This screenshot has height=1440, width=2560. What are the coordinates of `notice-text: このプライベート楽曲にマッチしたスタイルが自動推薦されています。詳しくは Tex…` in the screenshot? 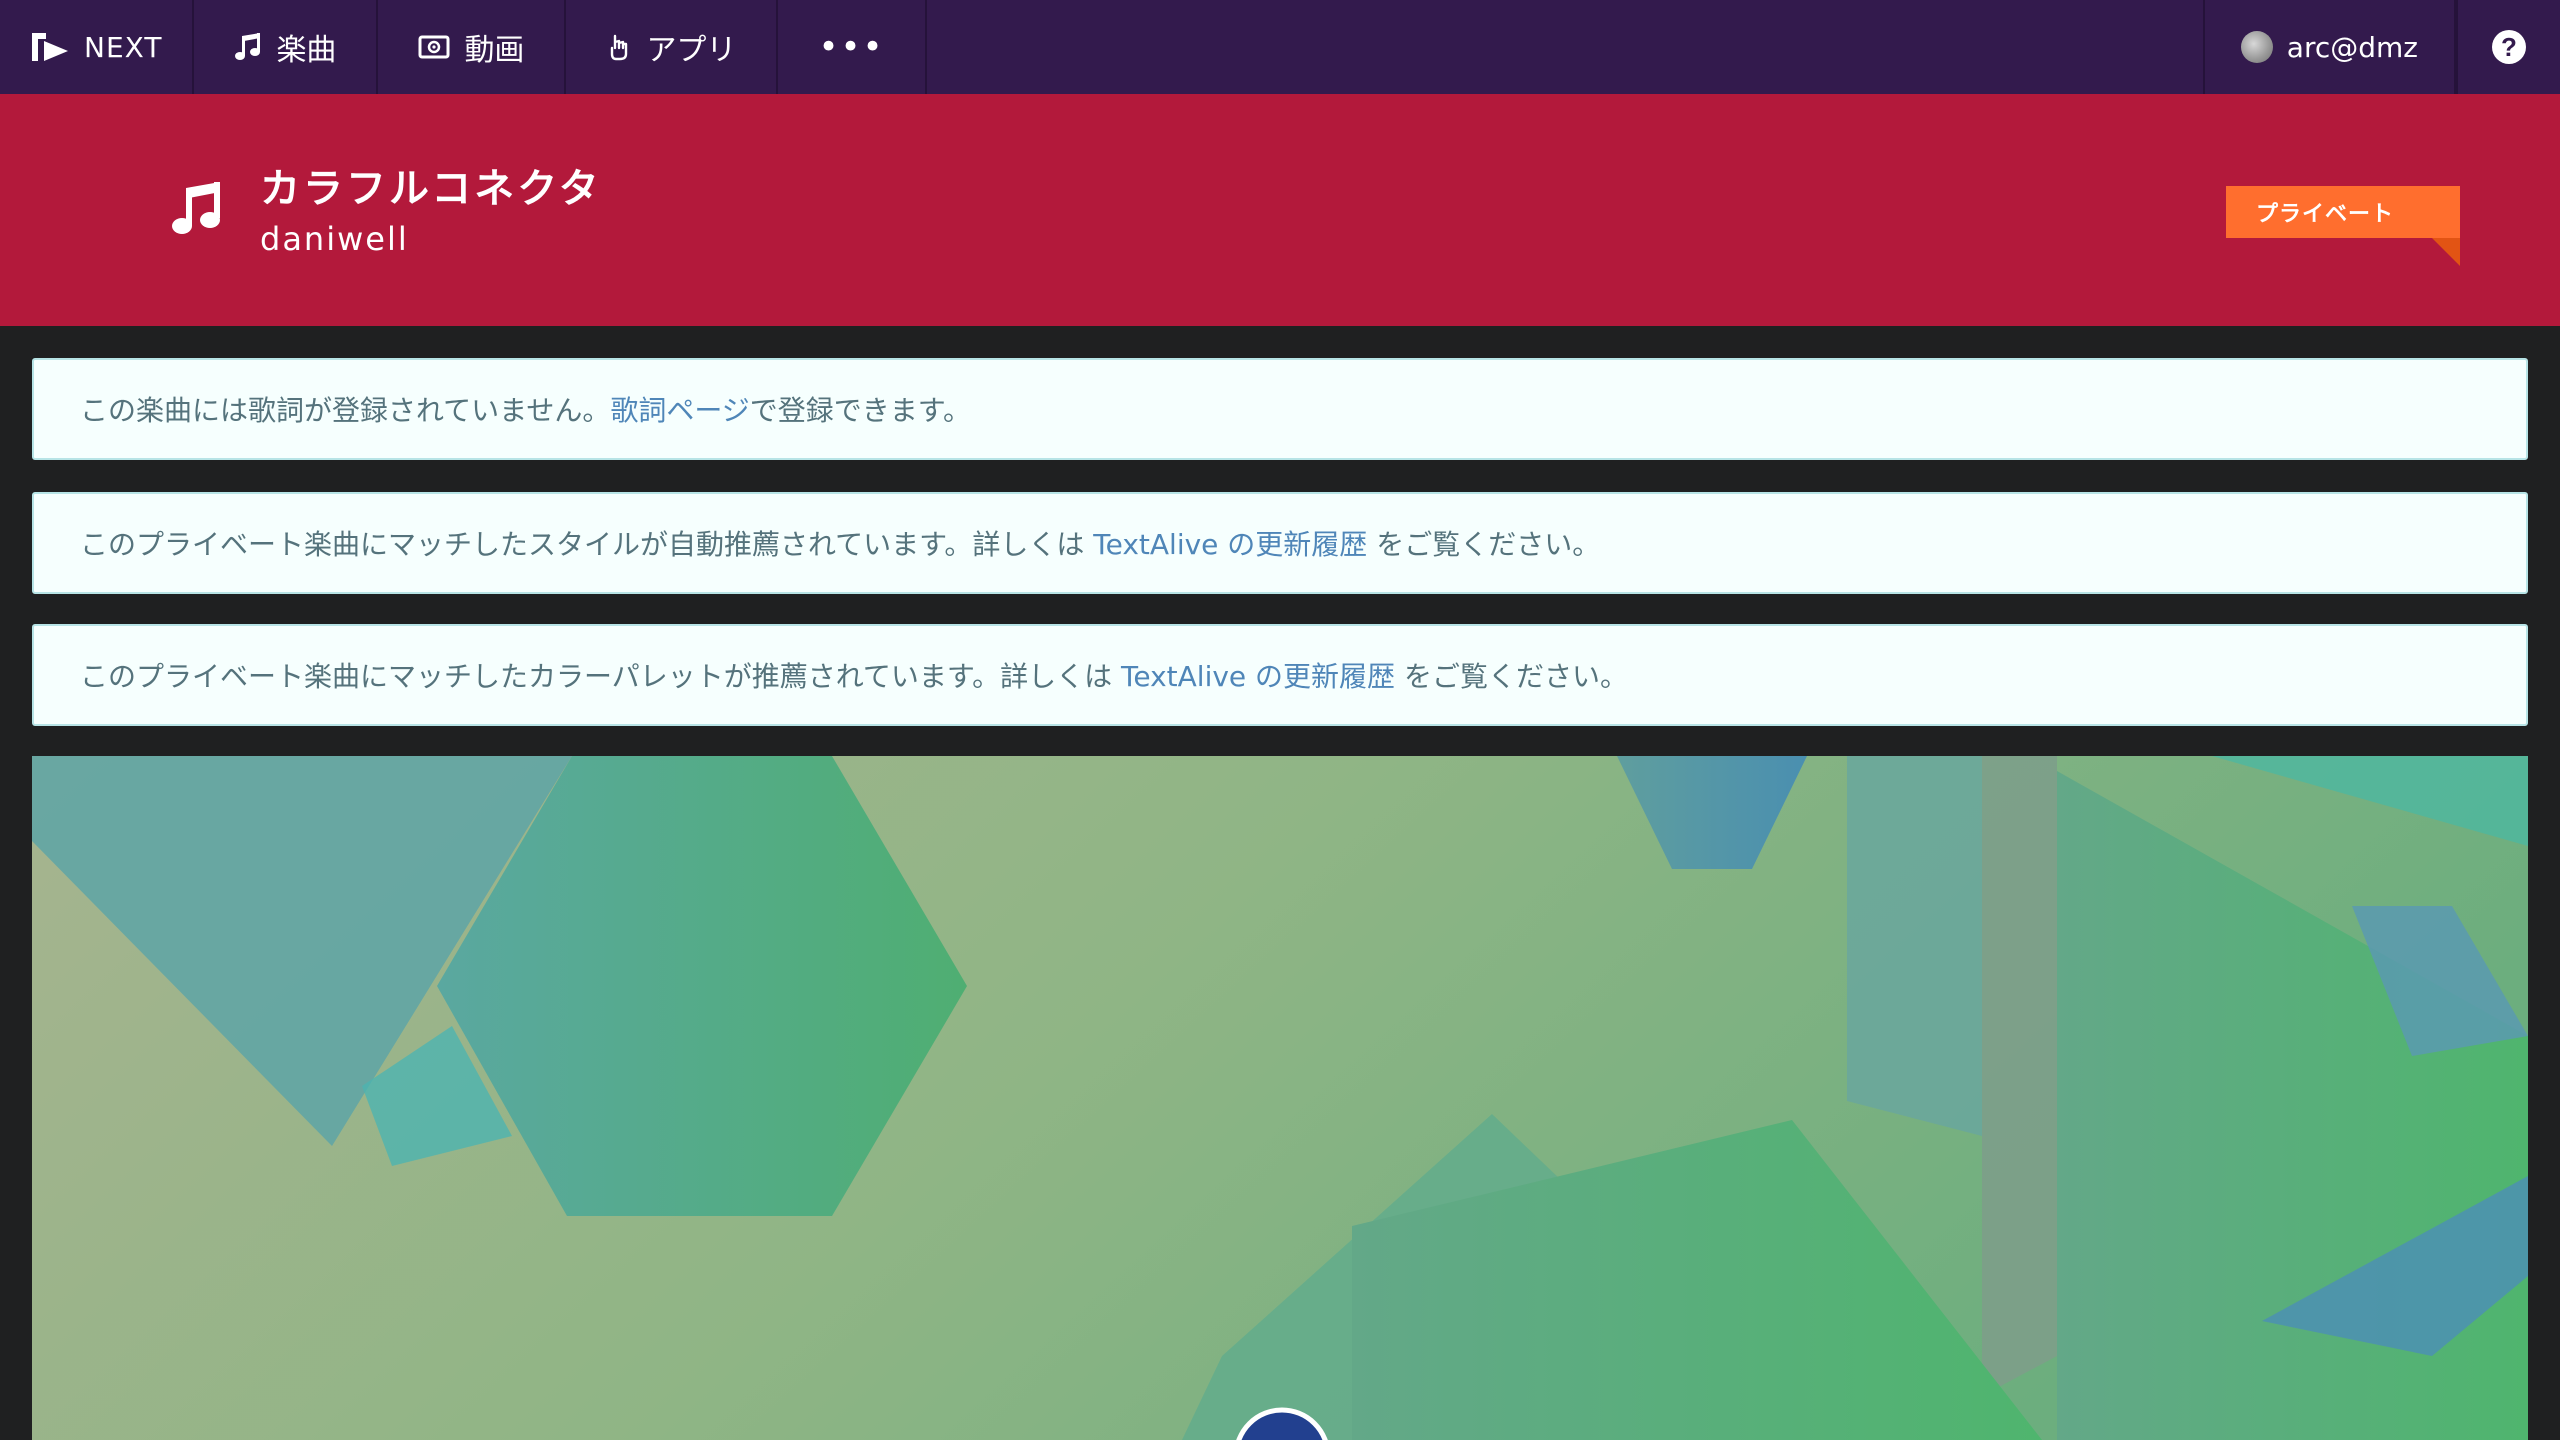 It's located at (840, 543).